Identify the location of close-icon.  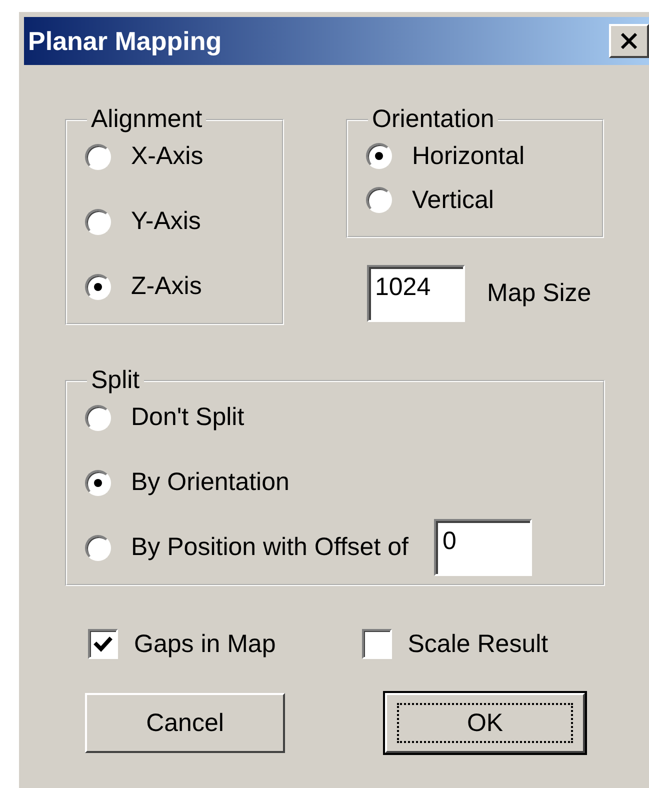
(629, 41).